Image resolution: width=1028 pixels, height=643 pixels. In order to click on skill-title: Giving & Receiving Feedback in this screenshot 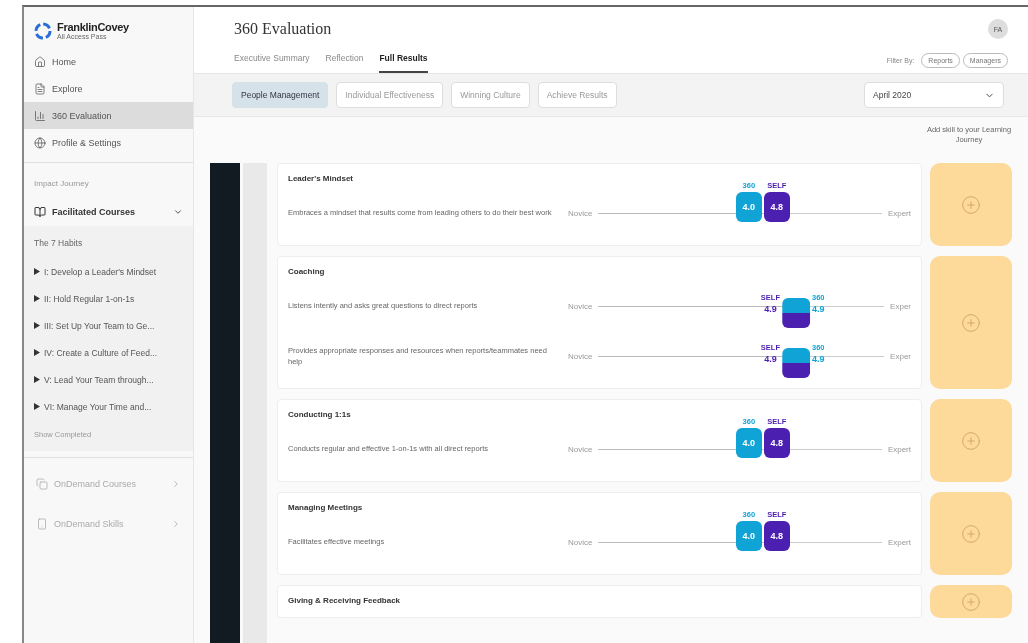, I will do `click(345, 600)`.